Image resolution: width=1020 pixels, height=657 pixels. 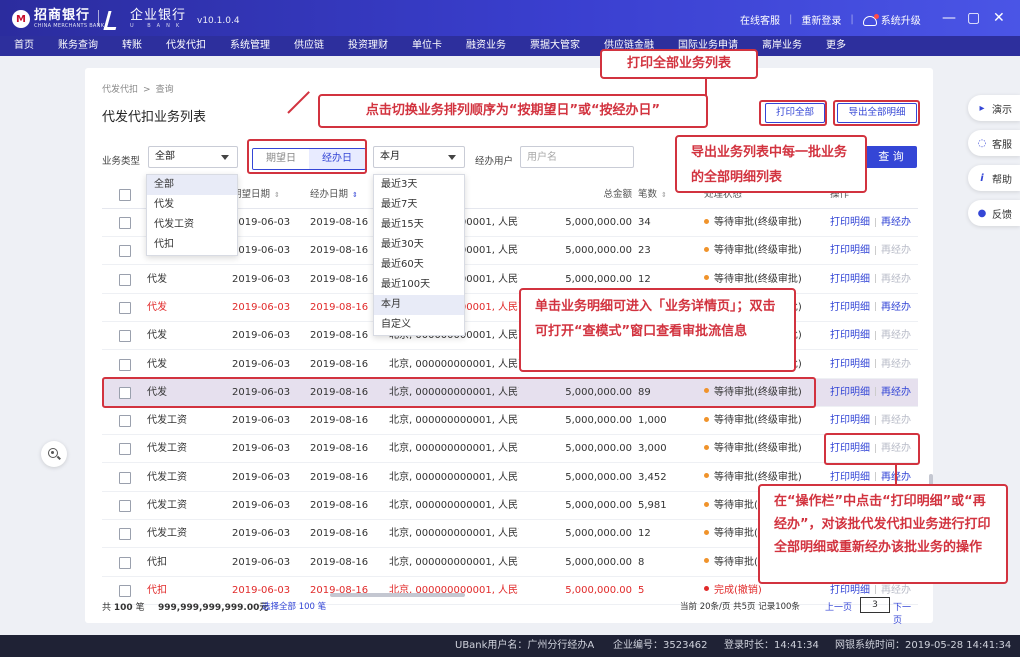 What do you see at coordinates (125, 195) in the screenshot?
I see `select-all-checkbox` at bounding box center [125, 195].